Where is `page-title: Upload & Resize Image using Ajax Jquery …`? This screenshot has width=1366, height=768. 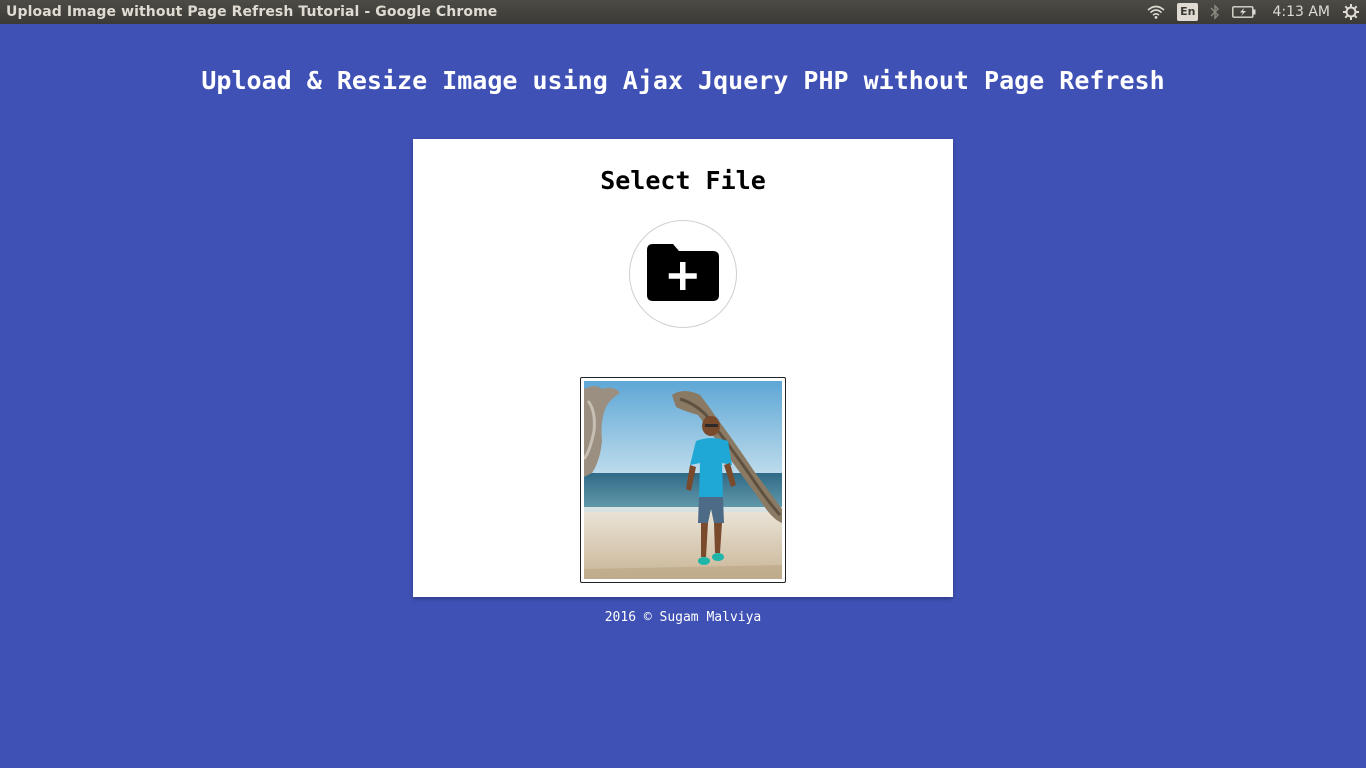
page-title: Upload & Resize Image using Ajax Jquery … is located at coordinates (683, 80).